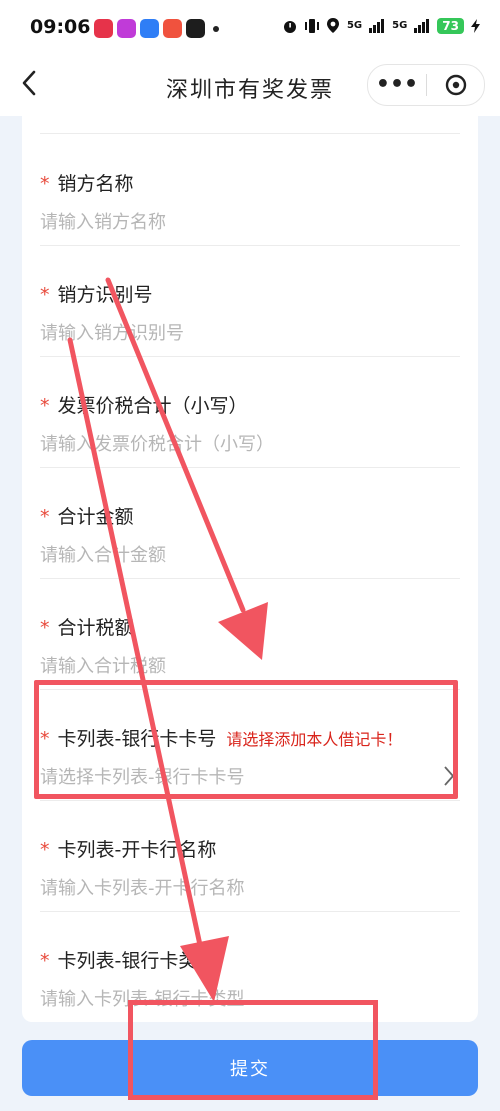 The image size is (500, 1111). What do you see at coordinates (105, 295) in the screenshot?
I see `field-label: 销方识别号` at bounding box center [105, 295].